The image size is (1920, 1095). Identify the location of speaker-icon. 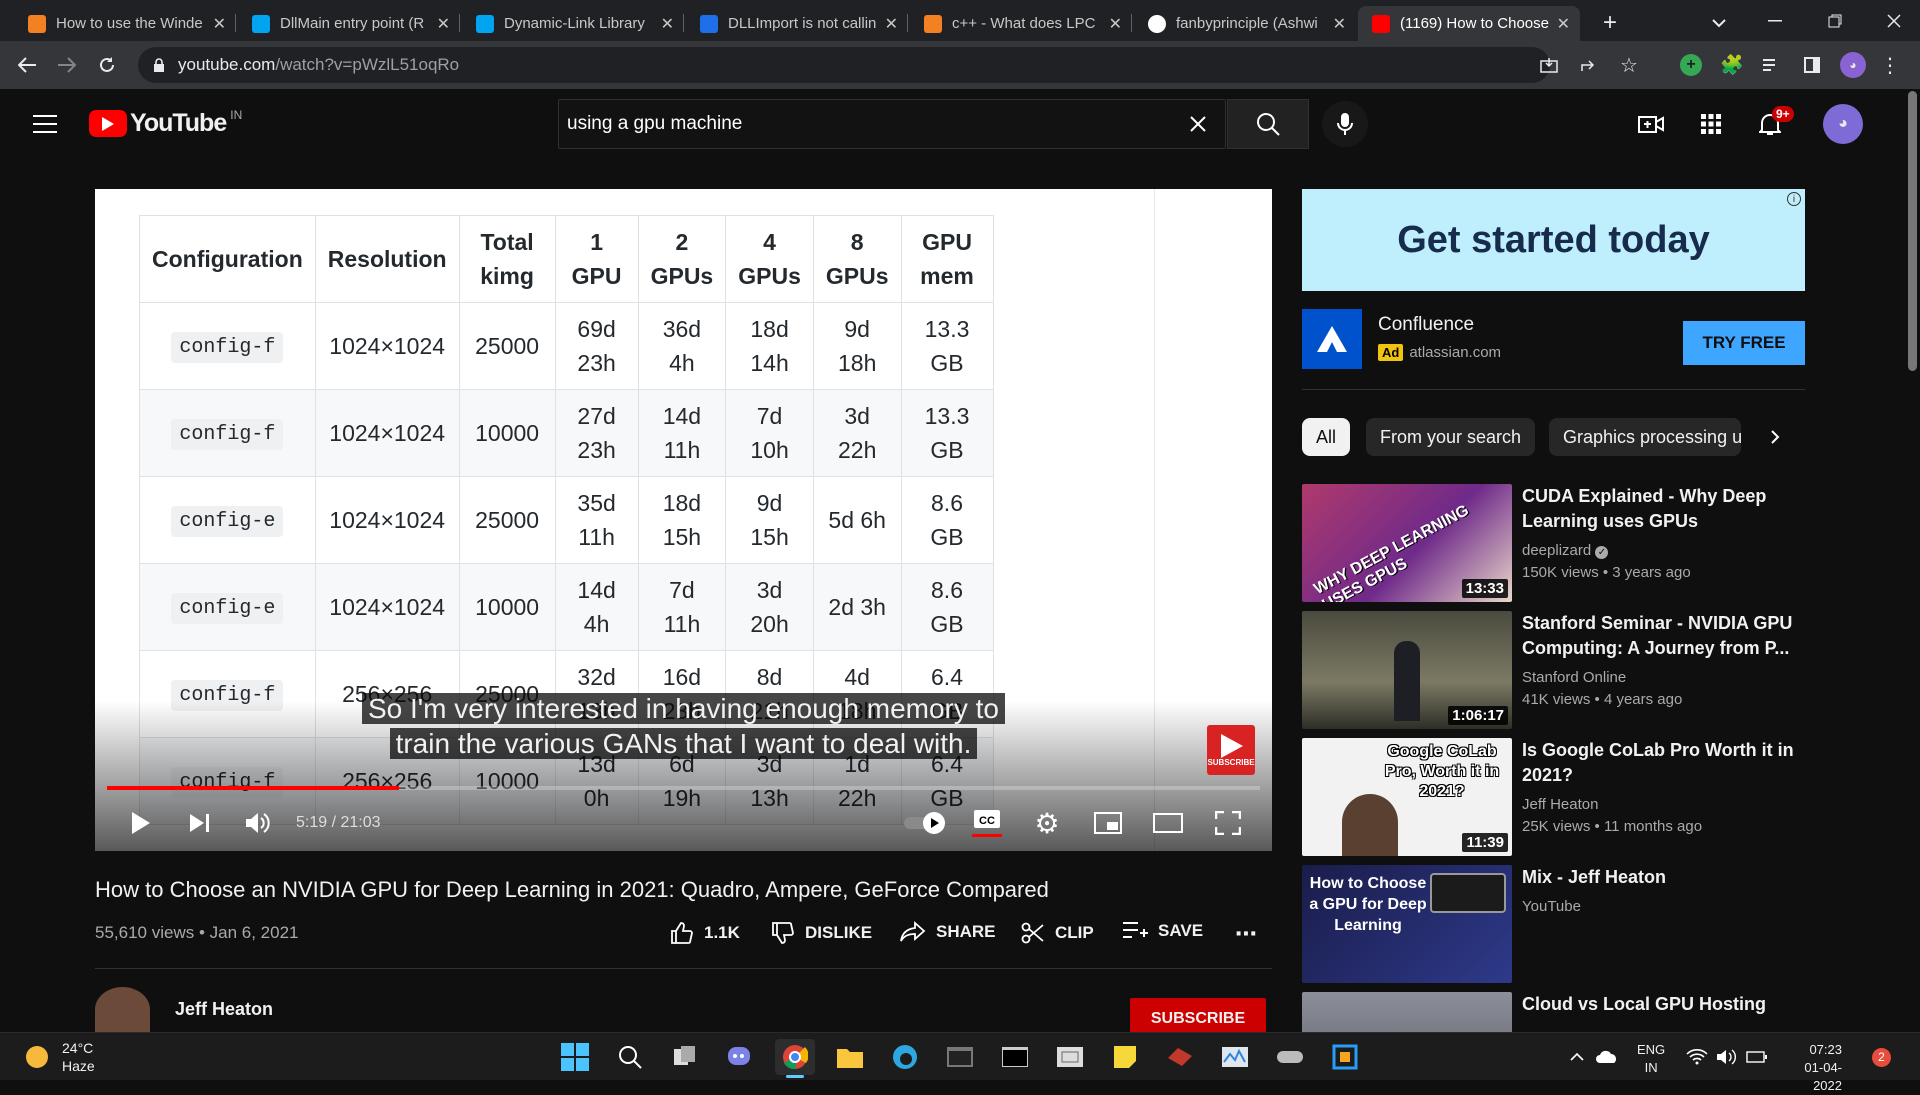
(1727, 1057).